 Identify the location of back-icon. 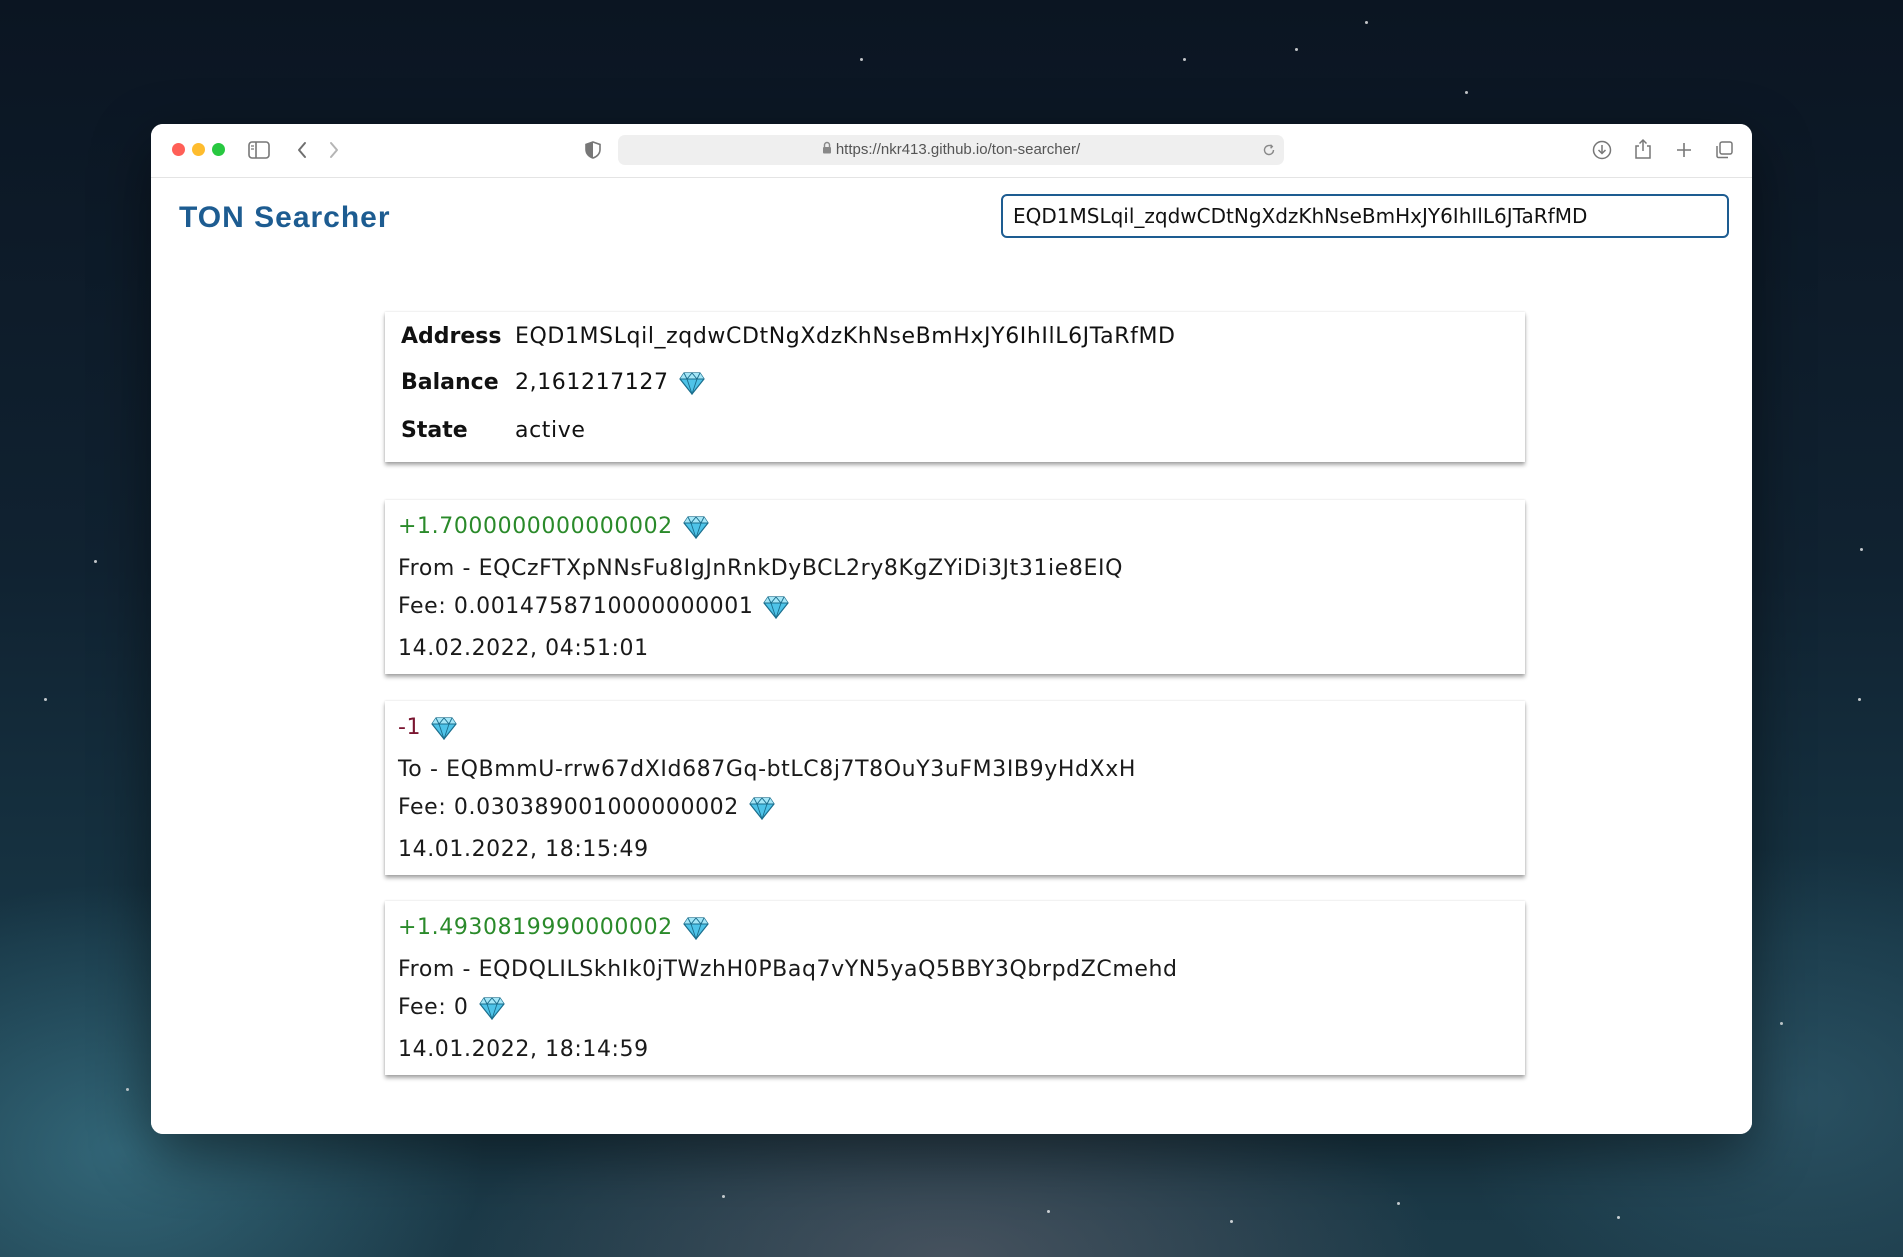
(302, 150).